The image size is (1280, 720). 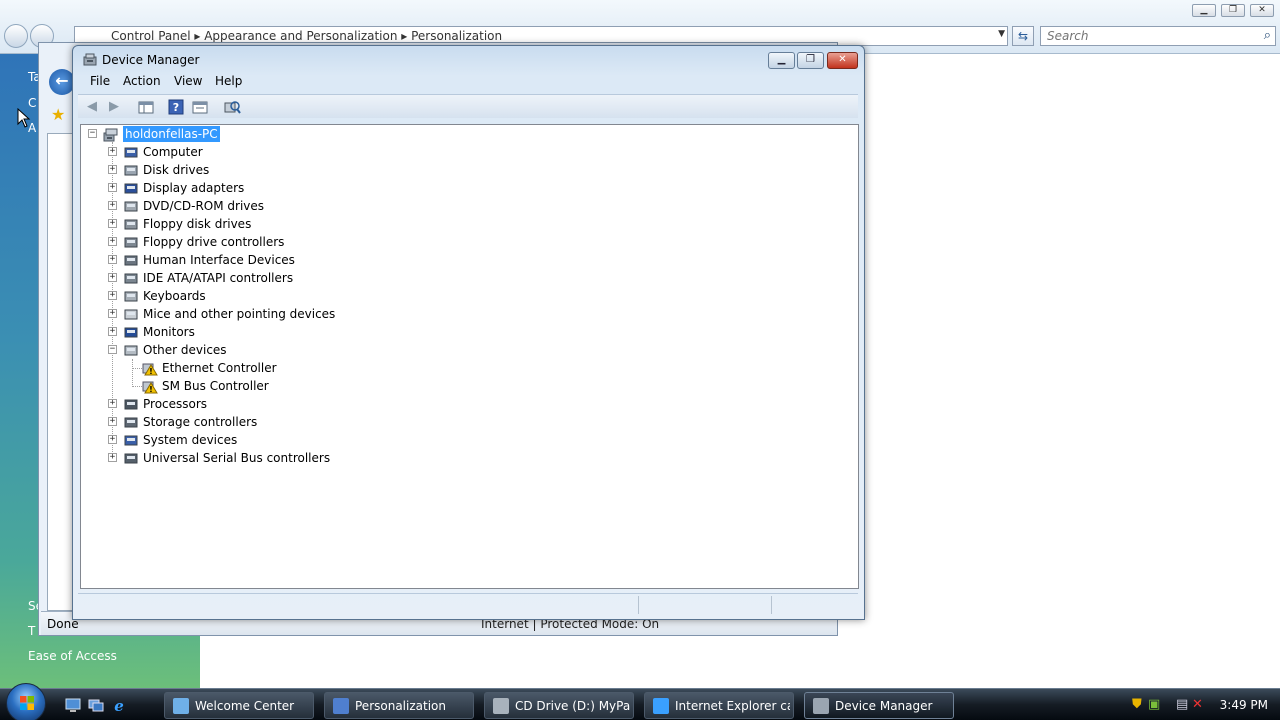 I want to click on taskbar-button-personalization: Personalization, so click(x=399, y=705).